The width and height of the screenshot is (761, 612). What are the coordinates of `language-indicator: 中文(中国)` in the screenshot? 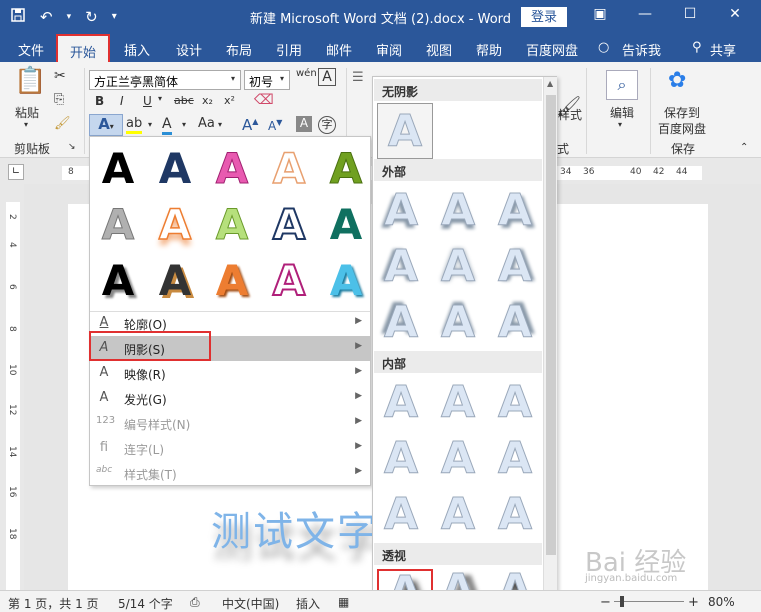 It's located at (250, 603).